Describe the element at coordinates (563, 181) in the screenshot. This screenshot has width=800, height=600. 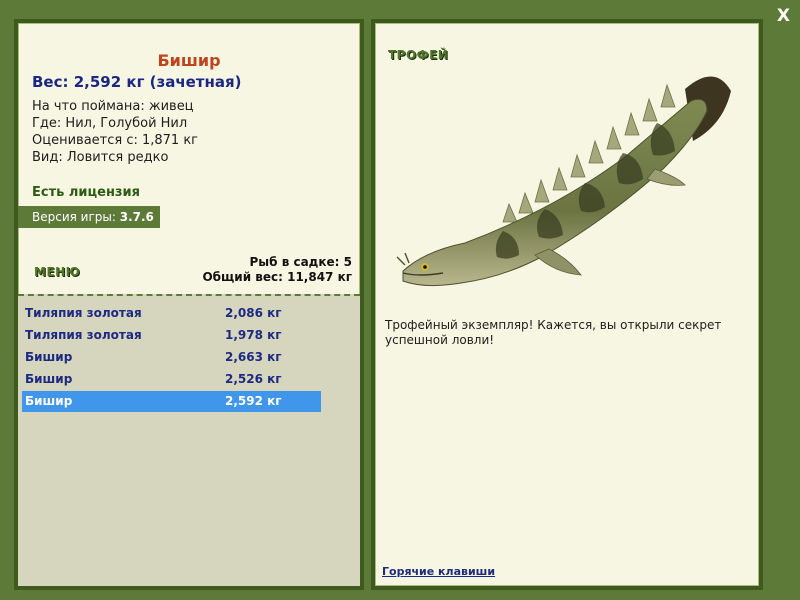
I see `bichir-fish-image` at that location.